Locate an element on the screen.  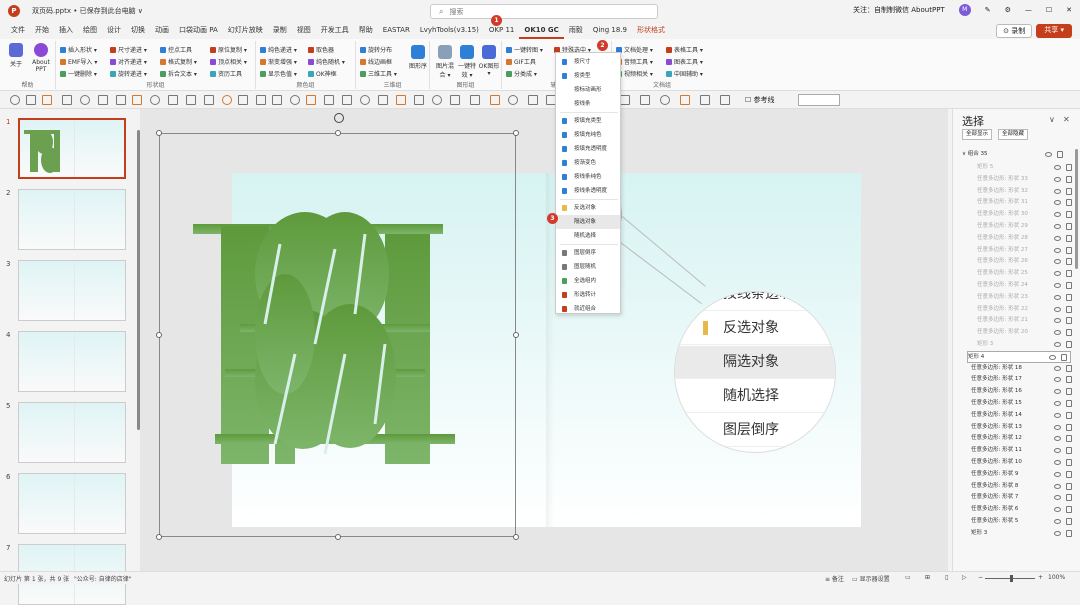
selection-pane-row: 任意多边形: 形状 5 is located at coordinates (1023, 522).